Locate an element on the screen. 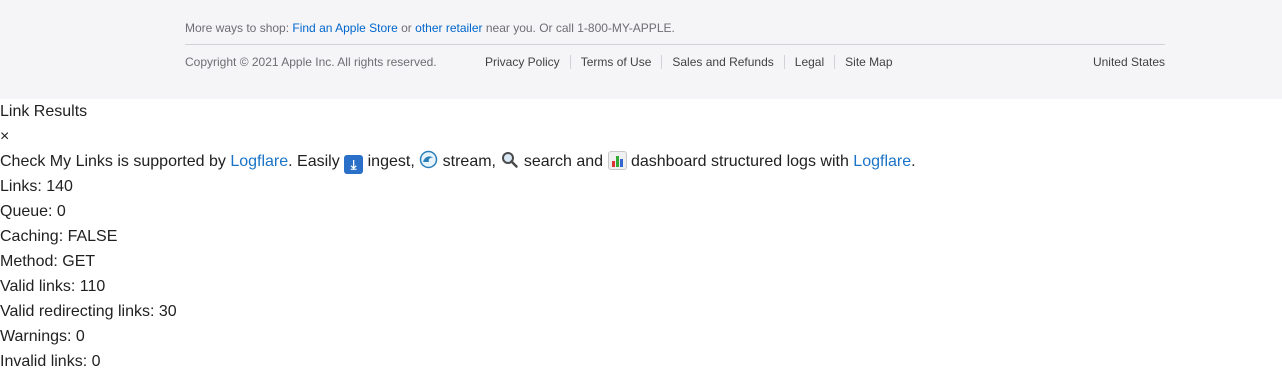 The height and width of the screenshot is (374, 1282). period-text: . is located at coordinates (913, 161).